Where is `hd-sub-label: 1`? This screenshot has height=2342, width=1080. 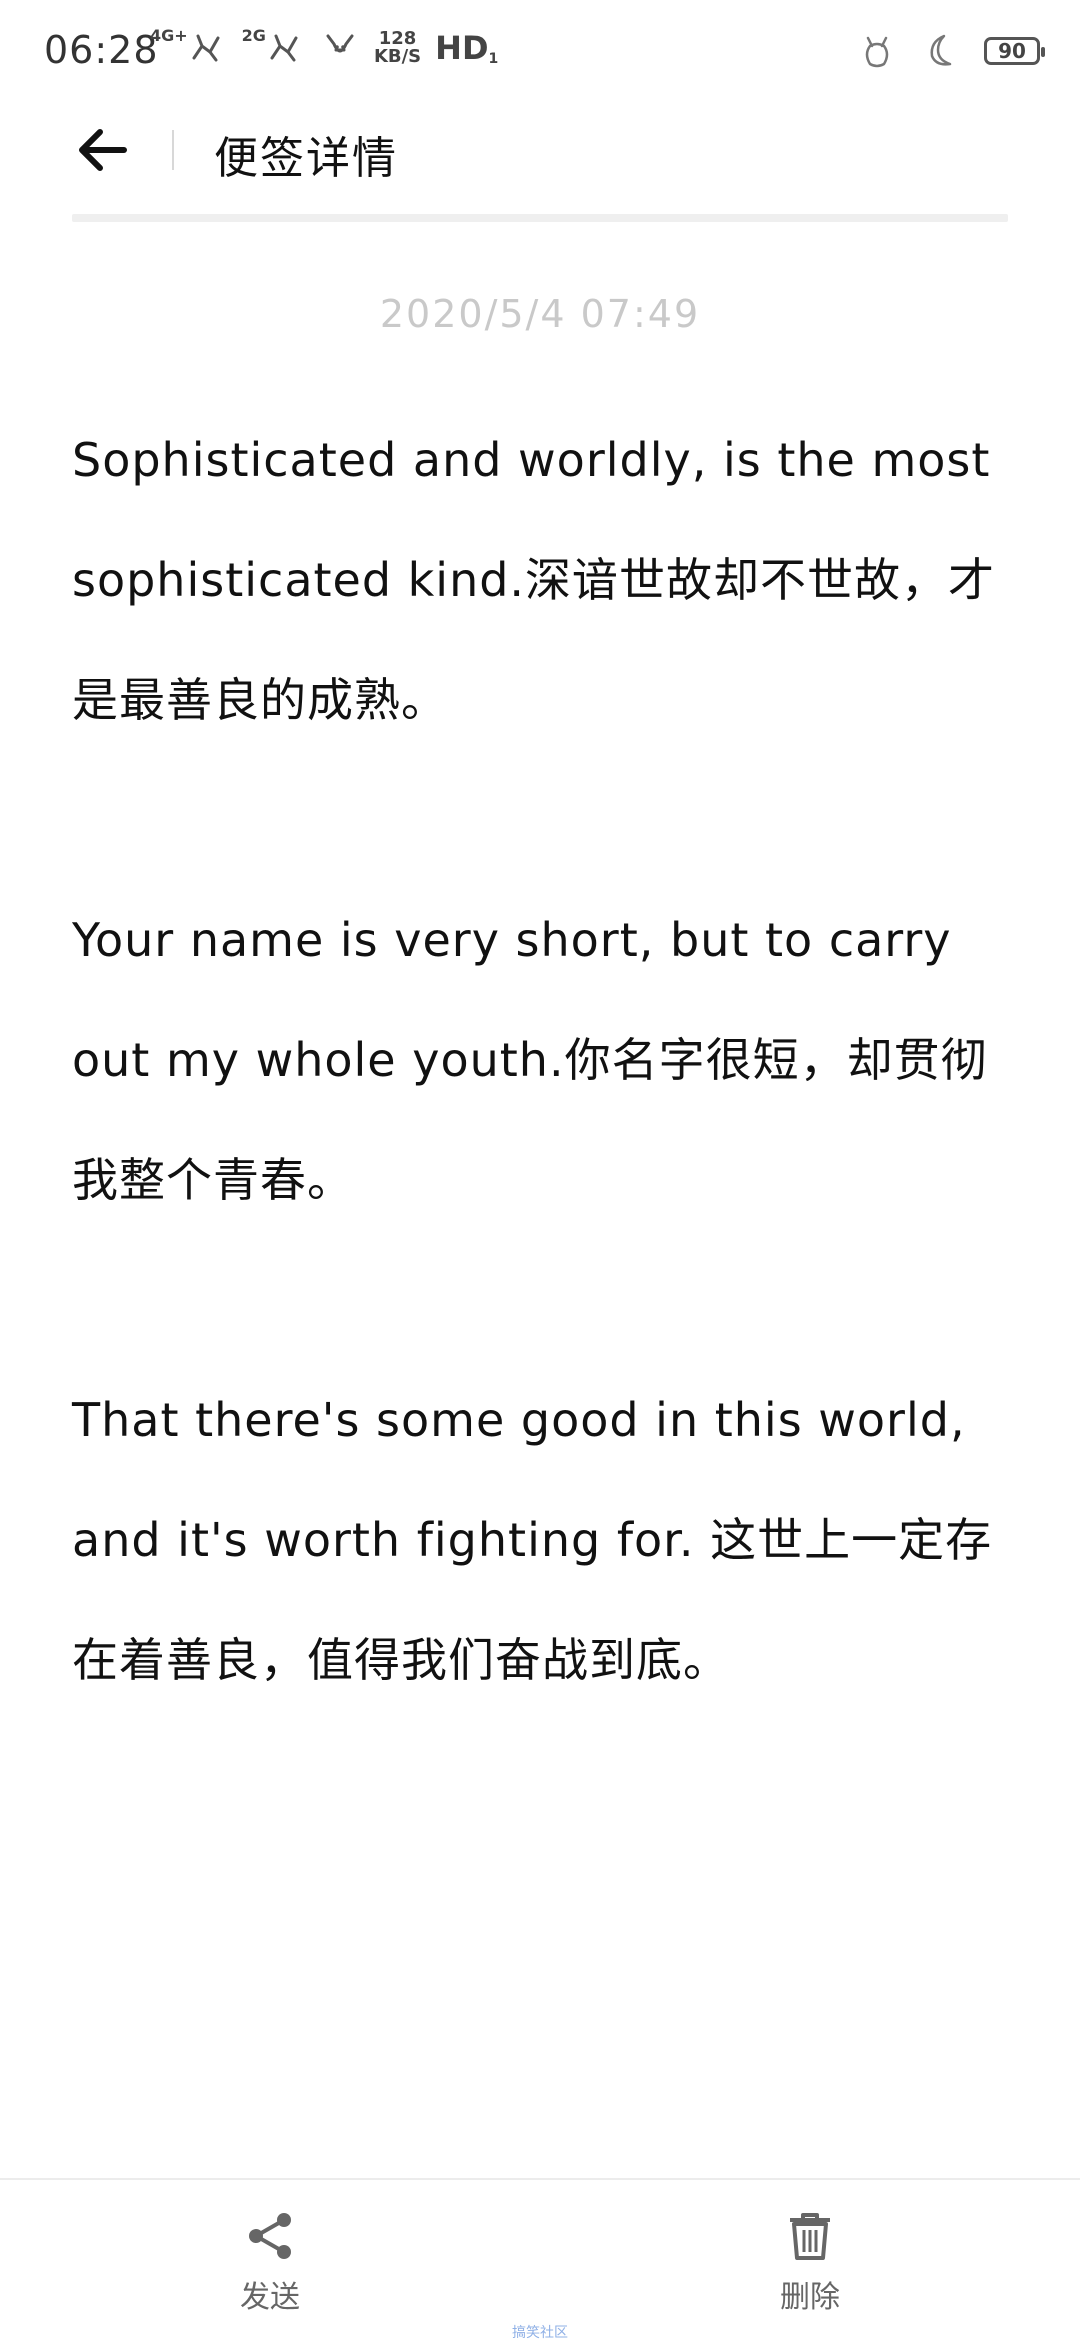
hd-sub-label: 1 is located at coordinates (493, 59).